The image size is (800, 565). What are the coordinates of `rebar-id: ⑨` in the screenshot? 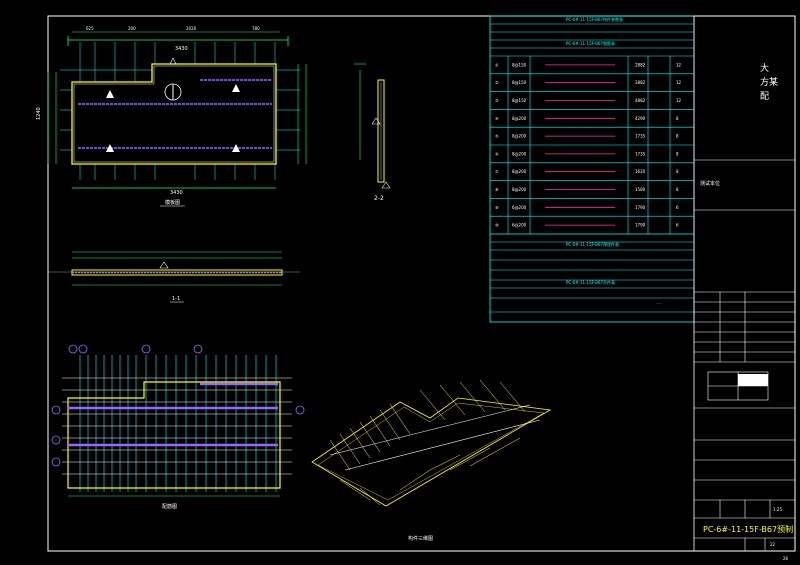 It's located at (497, 207).